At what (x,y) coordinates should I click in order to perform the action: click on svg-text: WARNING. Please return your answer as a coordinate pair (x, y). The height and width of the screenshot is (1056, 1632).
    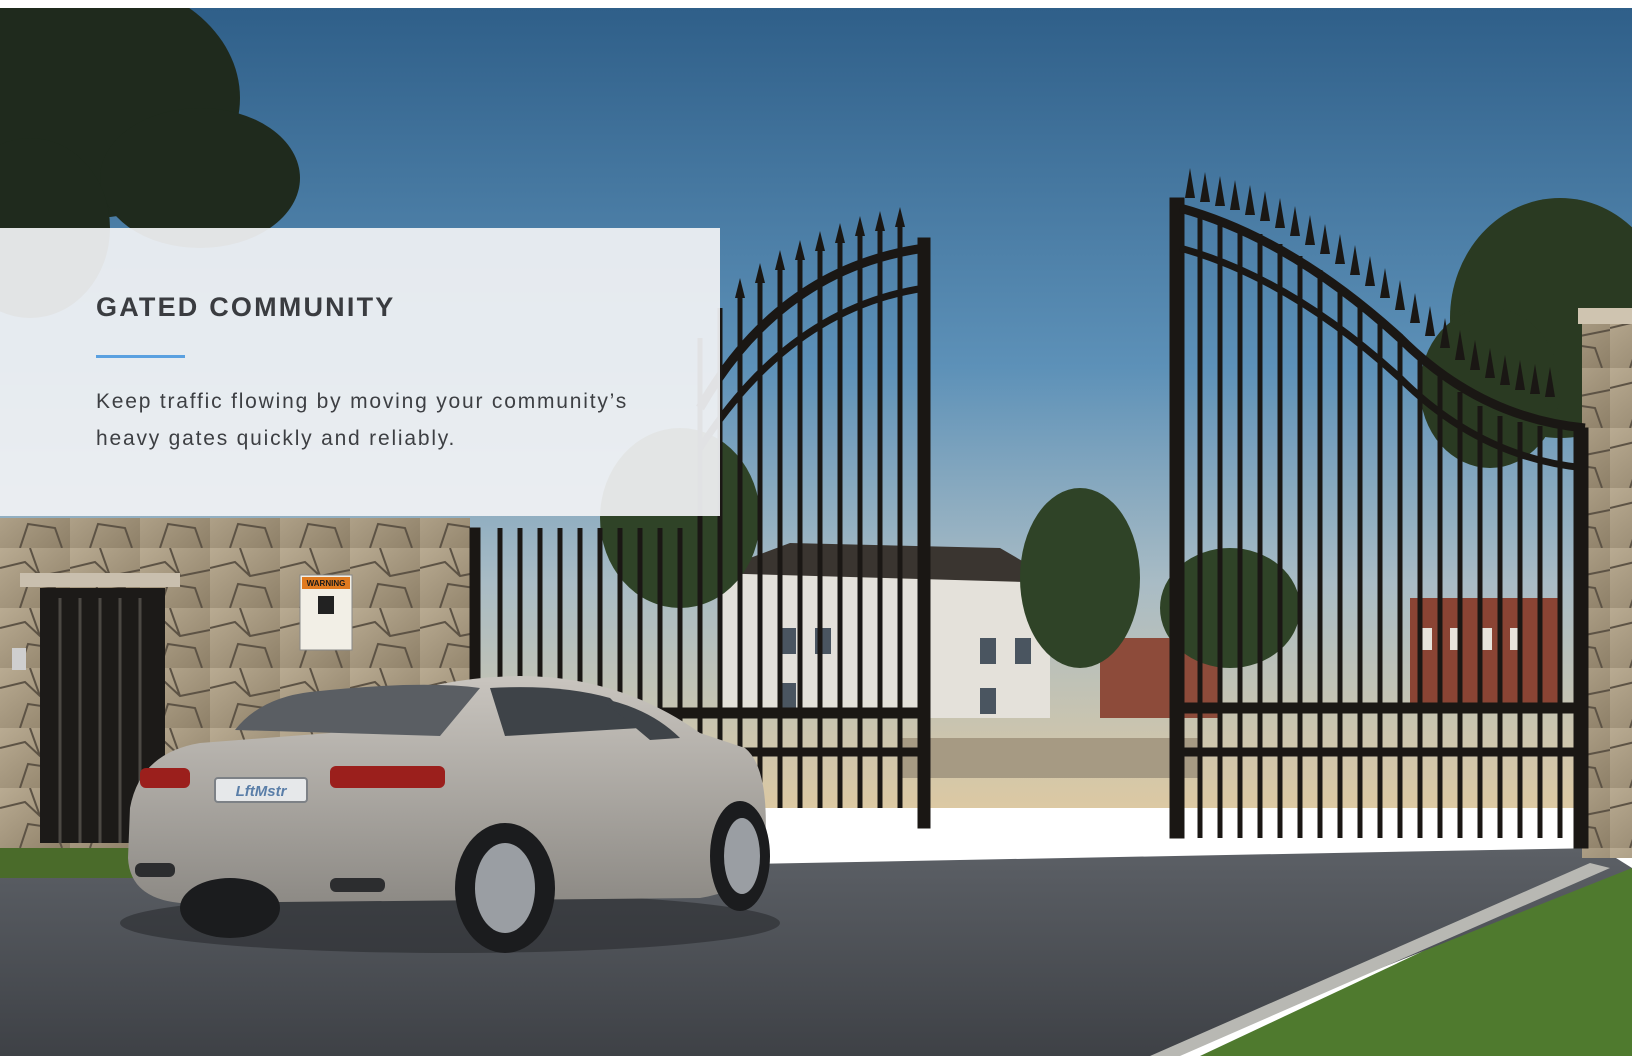
    Looking at the image, I should click on (326, 583).